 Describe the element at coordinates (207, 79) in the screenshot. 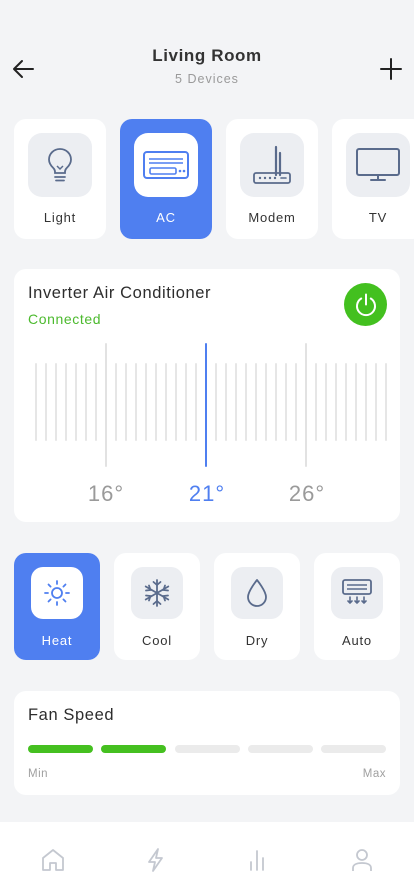

I see `device-count: 5 Devices` at that location.